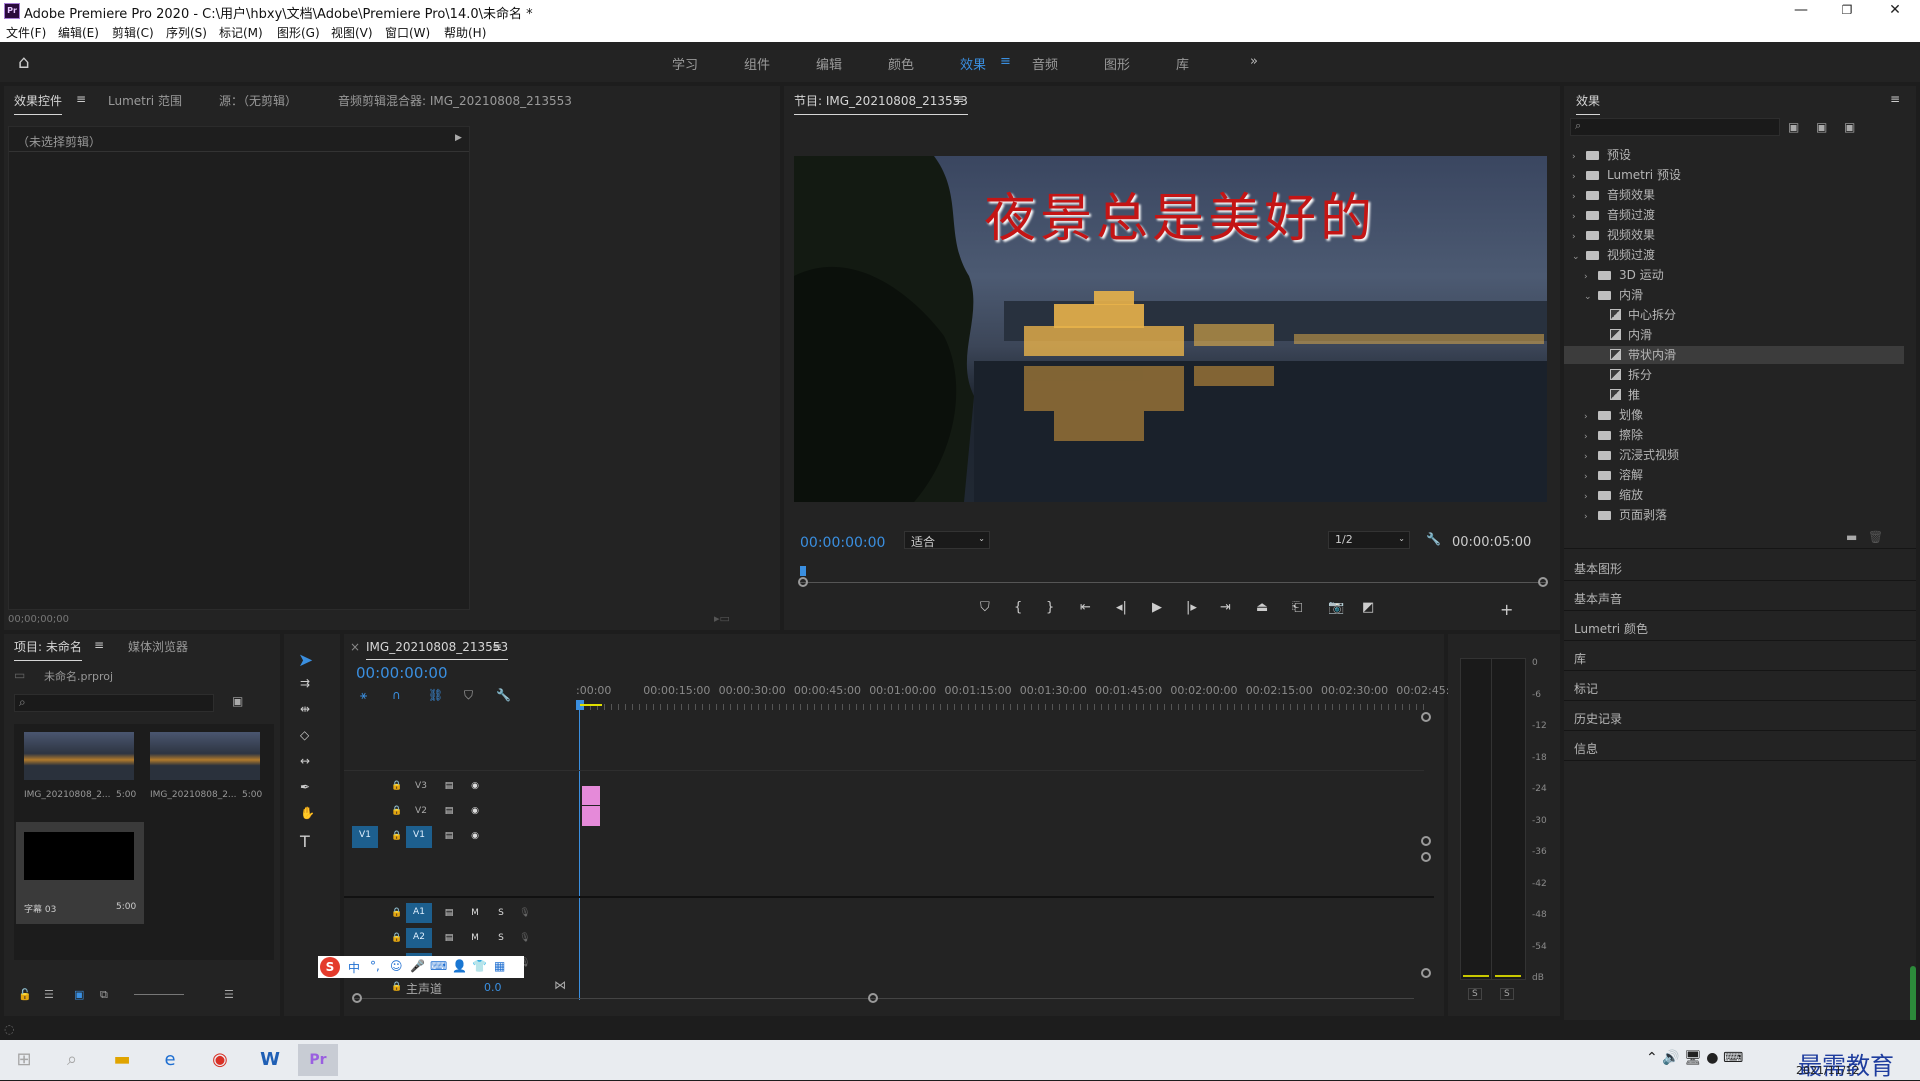  I want to click on effects-tree-item: › 音频过渡, so click(1737, 215).